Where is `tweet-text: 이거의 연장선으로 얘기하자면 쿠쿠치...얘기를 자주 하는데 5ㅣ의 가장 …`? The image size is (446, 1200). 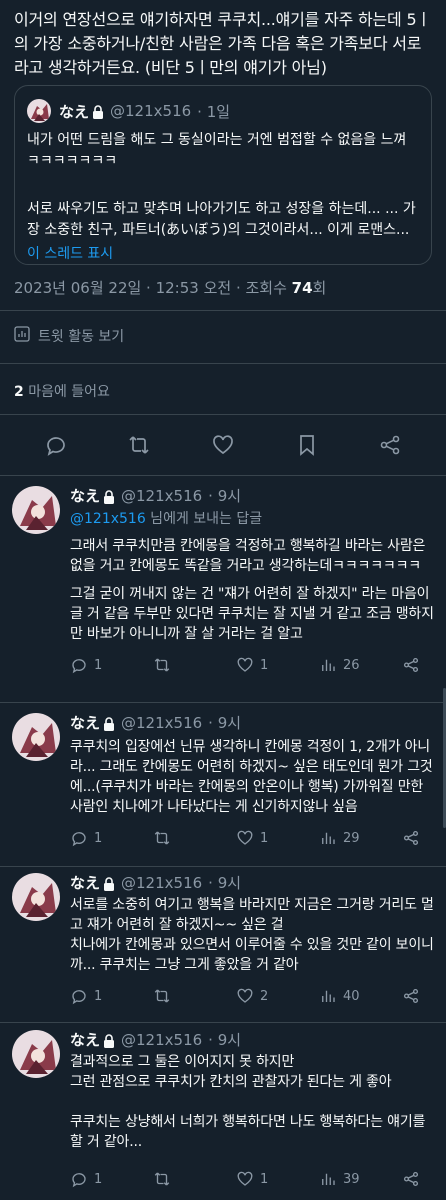
tweet-text: 이거의 연장선으로 얘기하자면 쿠쿠치...얘기를 자주 하는데 5ㅣ의 가장 … is located at coordinates (222, 43).